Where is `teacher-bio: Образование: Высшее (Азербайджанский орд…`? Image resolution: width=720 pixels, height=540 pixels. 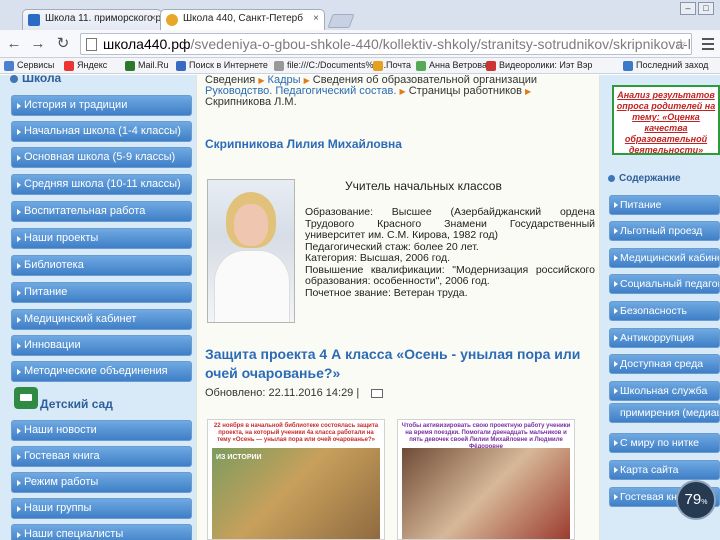 teacher-bio: Образование: Высшее (Азербайджанский орд… is located at coordinates (450, 252).